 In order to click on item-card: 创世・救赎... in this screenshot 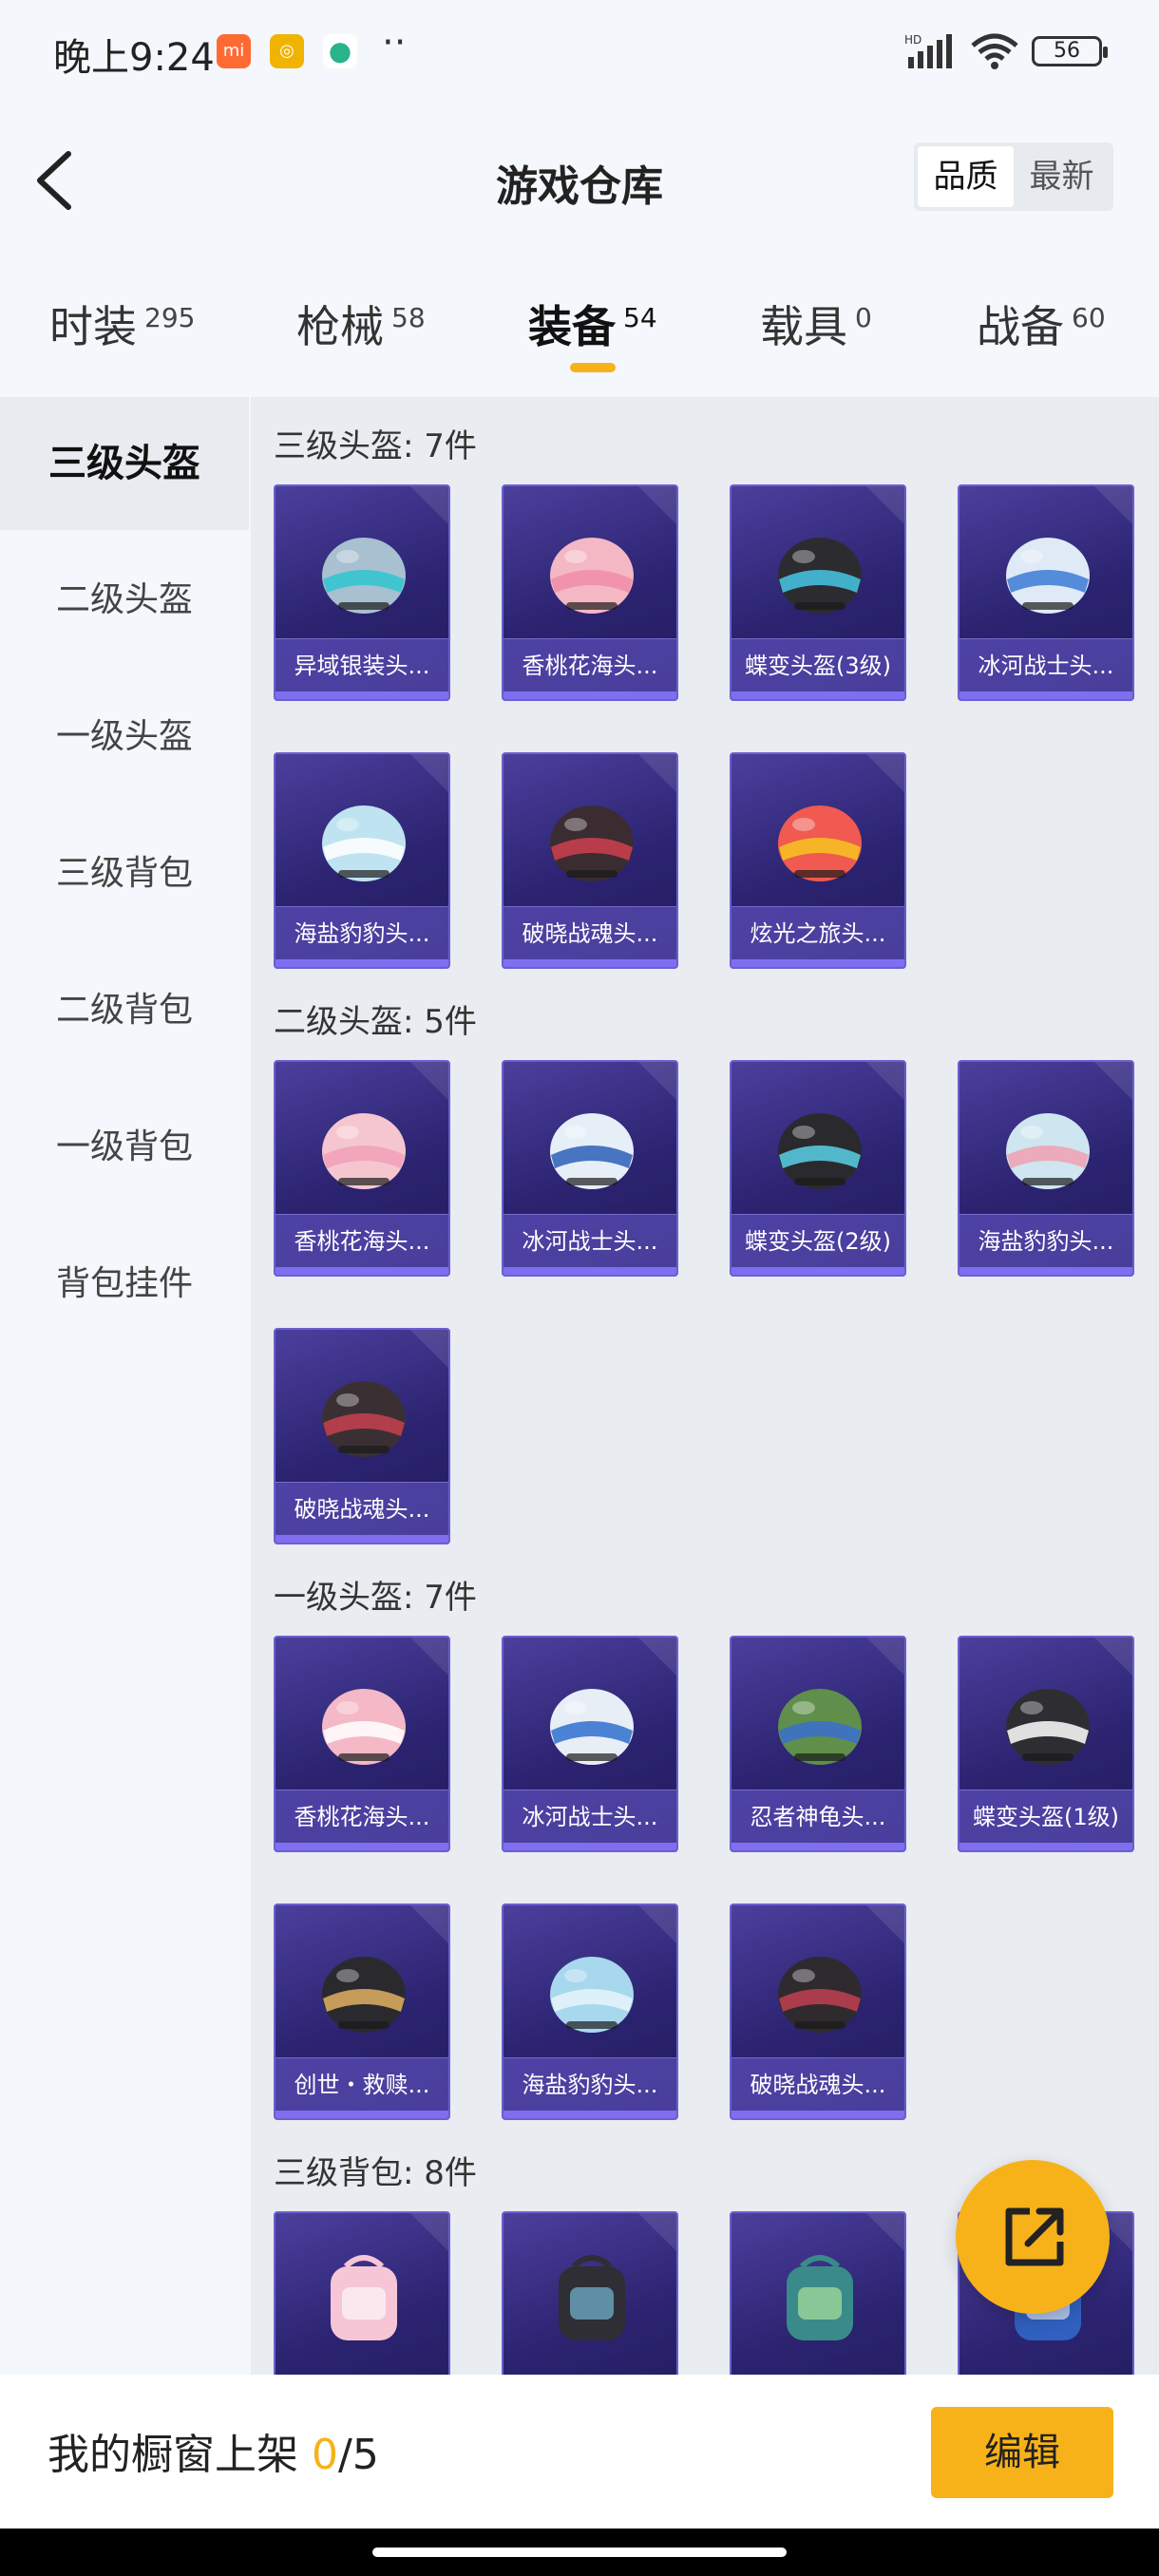, I will do `click(362, 2012)`.